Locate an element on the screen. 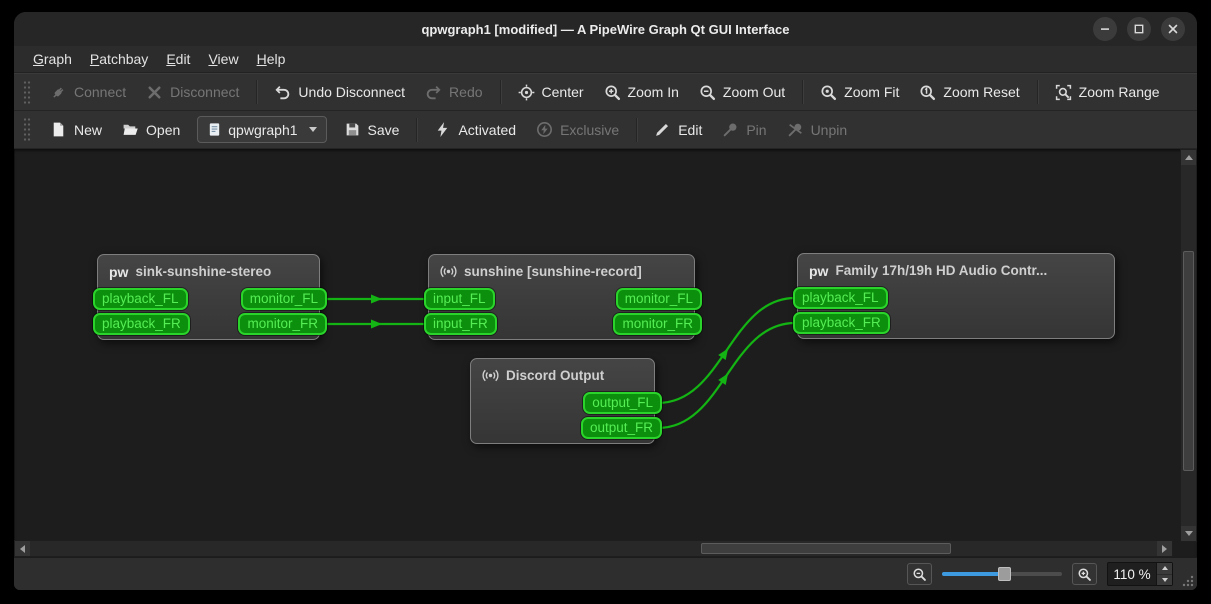  spin-up-button is located at coordinates (1164, 569).